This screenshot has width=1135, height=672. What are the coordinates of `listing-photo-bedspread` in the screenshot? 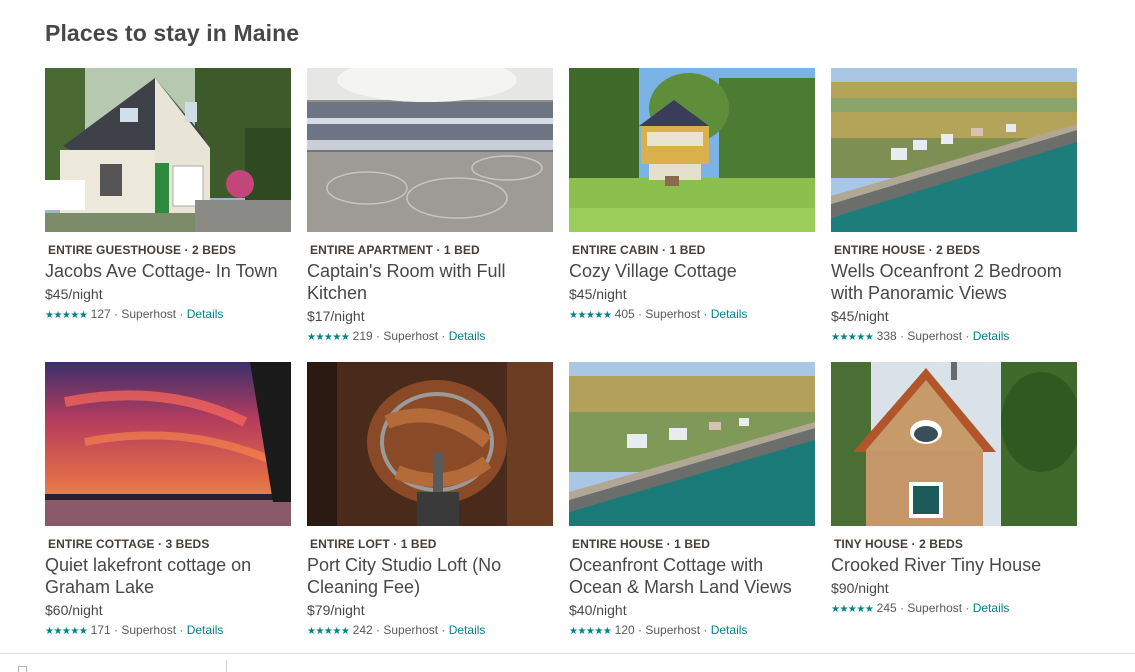 It's located at (430, 150).